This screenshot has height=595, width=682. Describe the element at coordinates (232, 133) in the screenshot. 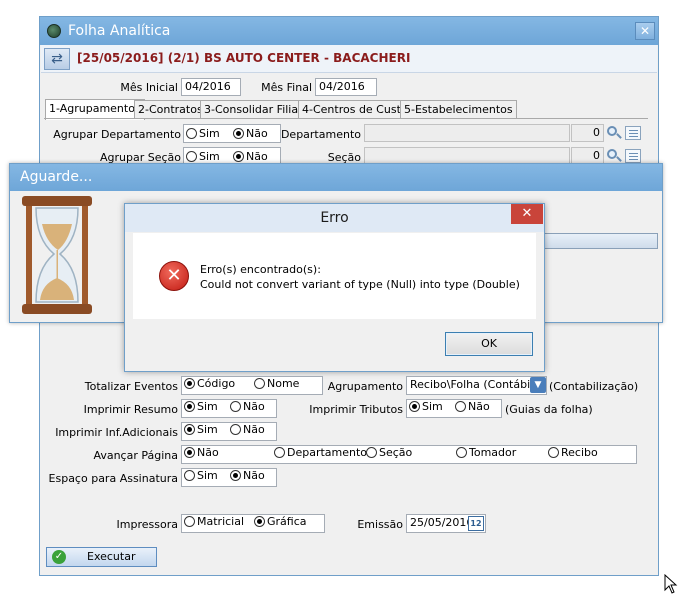

I see `agrupar-departamento-group: Sim Não` at that location.